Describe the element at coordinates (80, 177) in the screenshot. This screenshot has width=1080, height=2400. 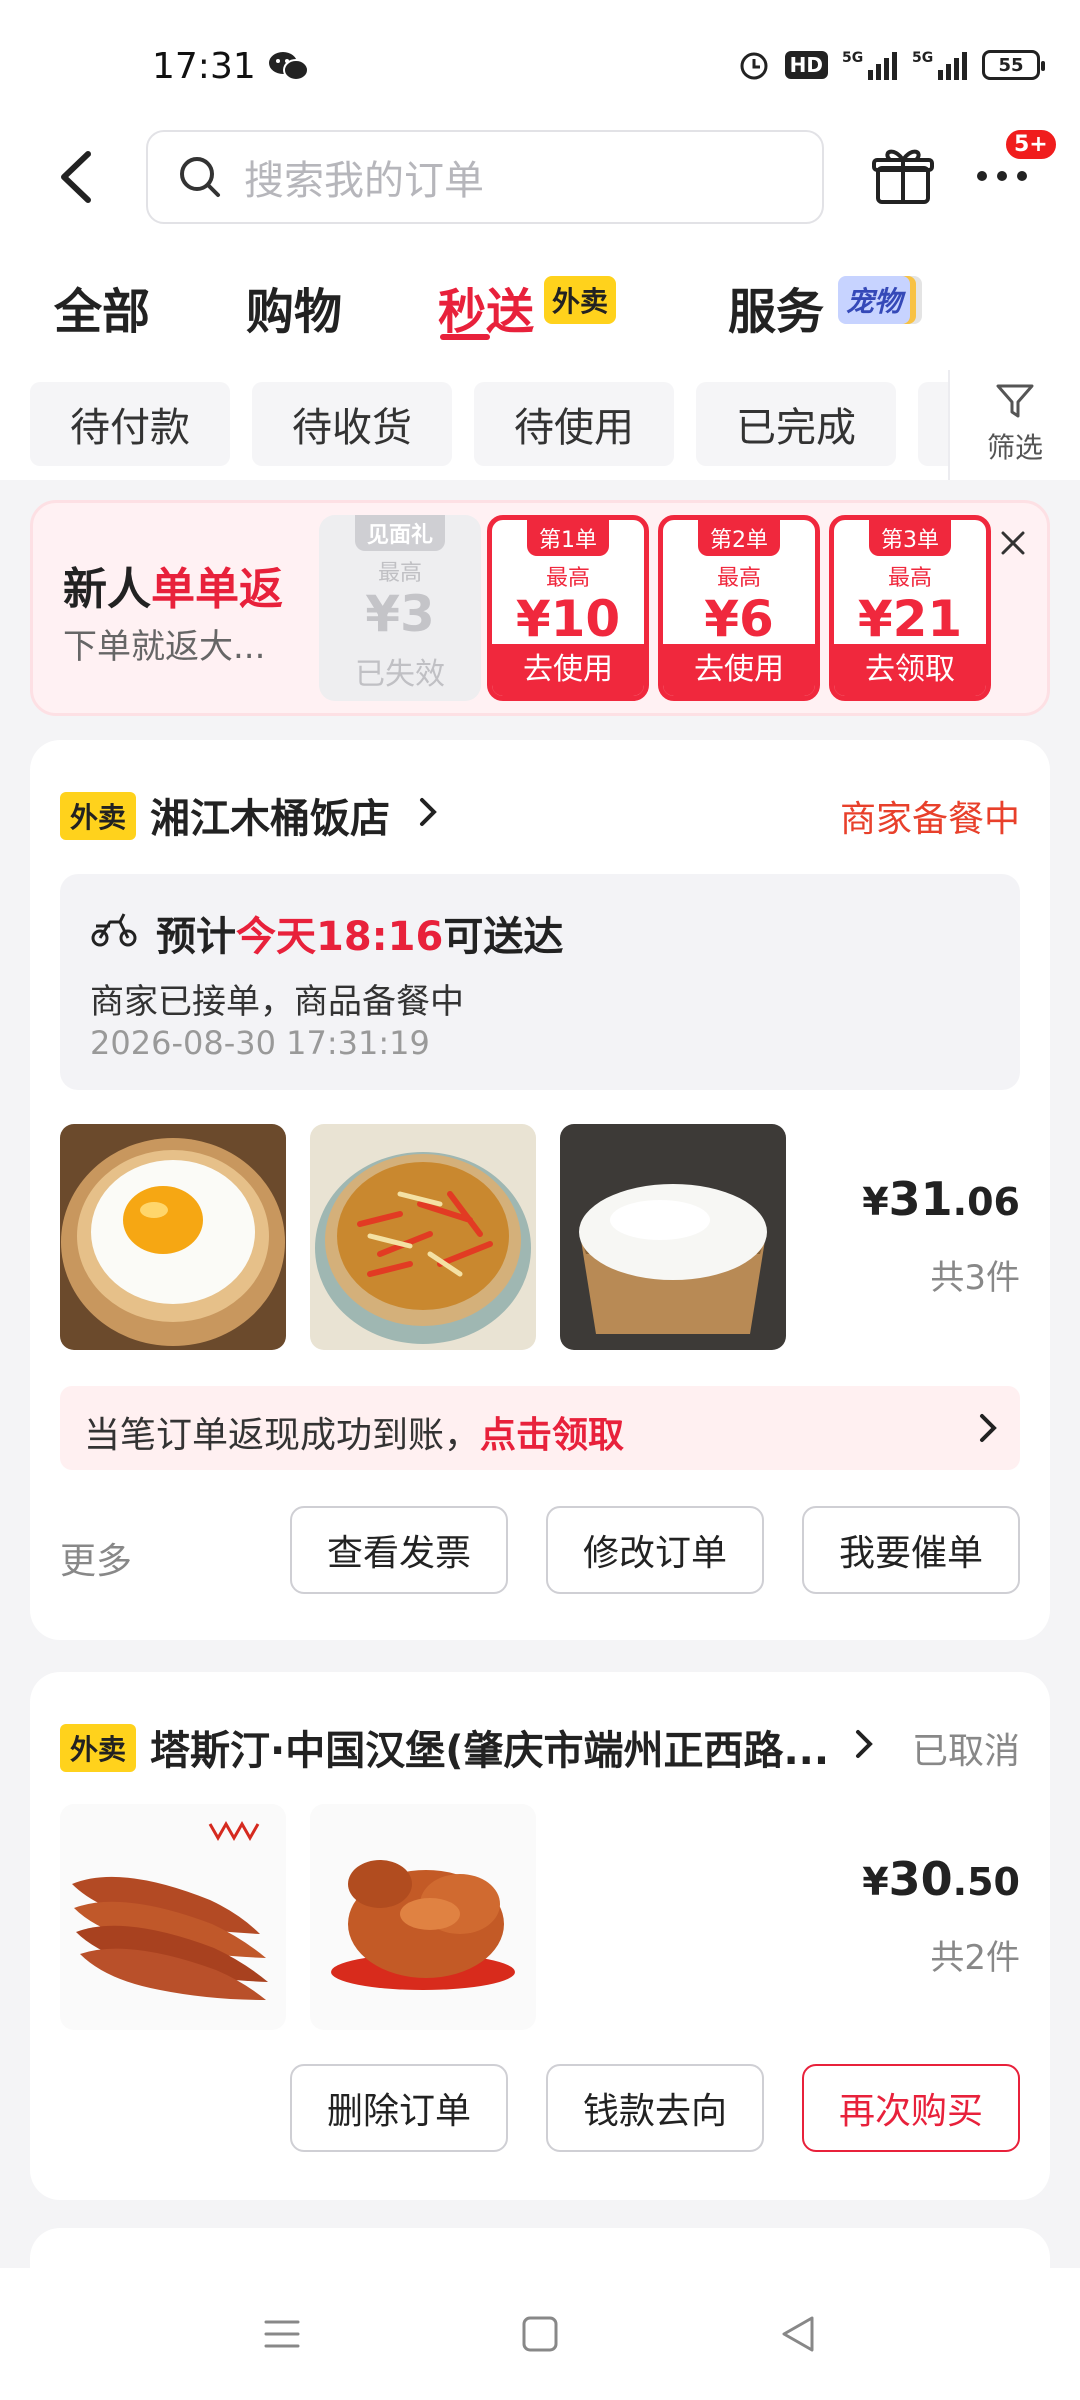
I see `back-icon` at that location.